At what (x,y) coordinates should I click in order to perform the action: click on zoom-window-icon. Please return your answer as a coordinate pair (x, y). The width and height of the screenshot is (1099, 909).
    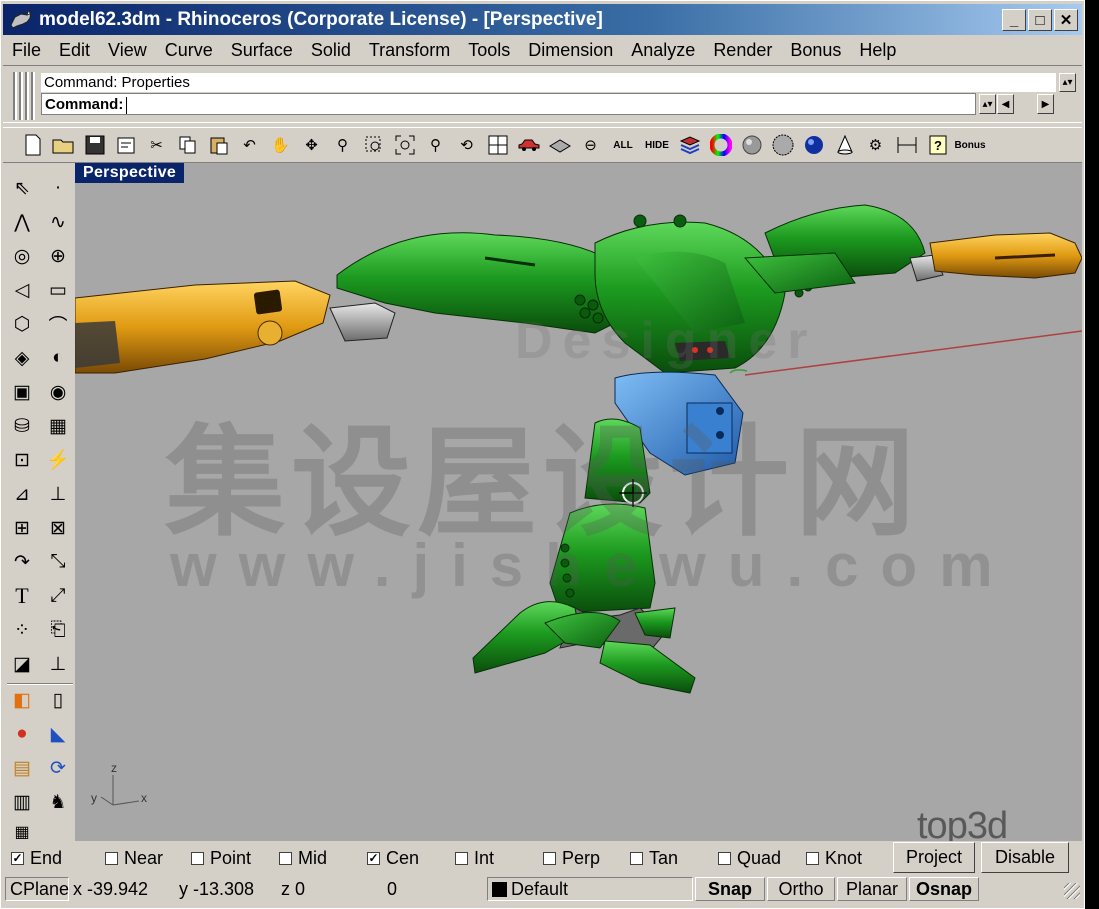
    Looking at the image, I should click on (373, 145).